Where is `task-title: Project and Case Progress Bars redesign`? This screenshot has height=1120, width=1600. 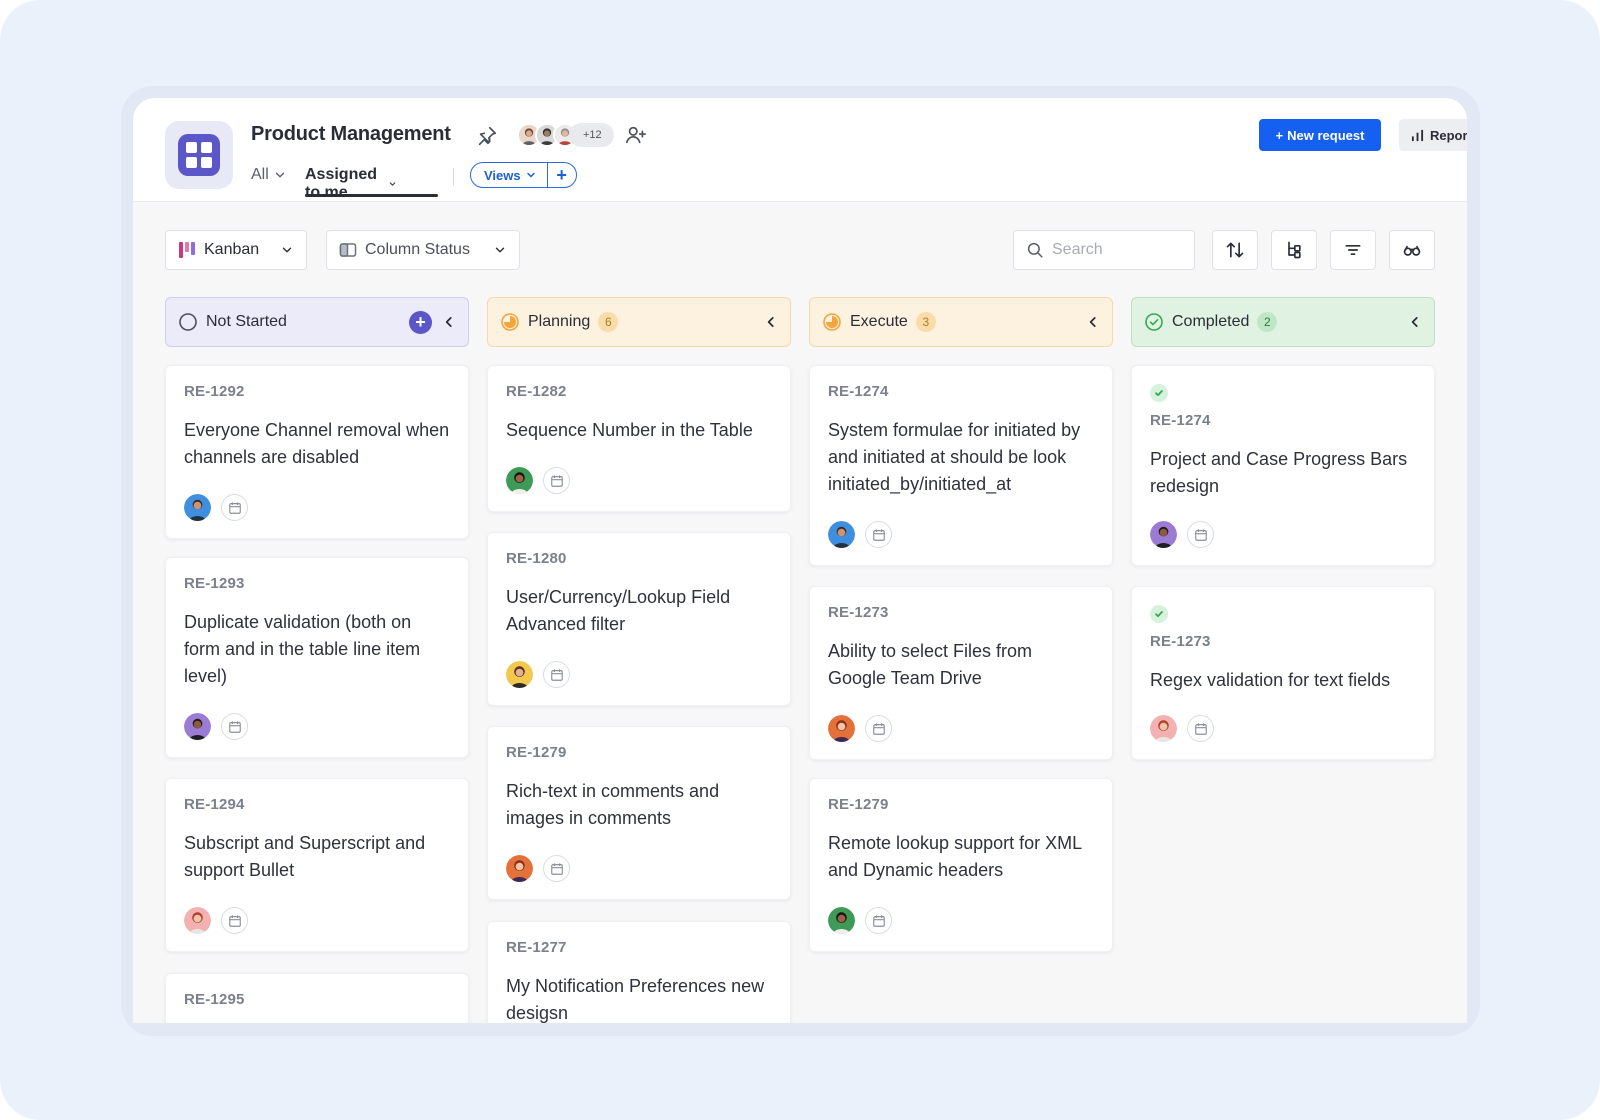 task-title: Project and Case Progress Bars redesign is located at coordinates (1279, 472).